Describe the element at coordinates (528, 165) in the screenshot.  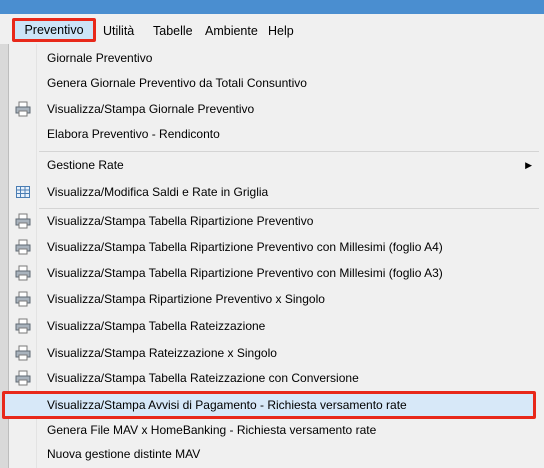
I see `submenu-arrow-icon: ▶` at that location.